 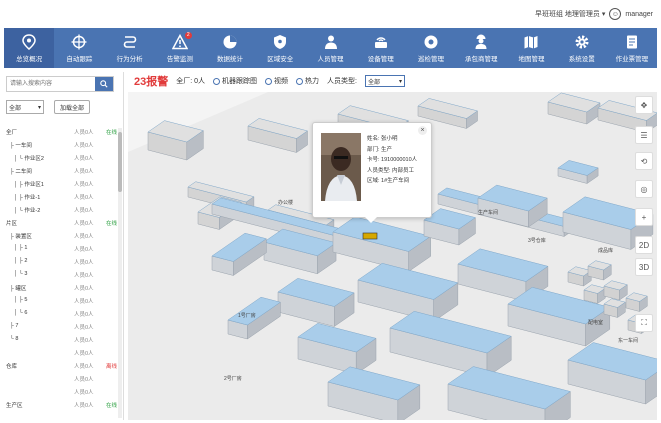 What do you see at coordinates (12, 367) in the screenshot?
I see `tree-row-name: 仓库` at bounding box center [12, 367].